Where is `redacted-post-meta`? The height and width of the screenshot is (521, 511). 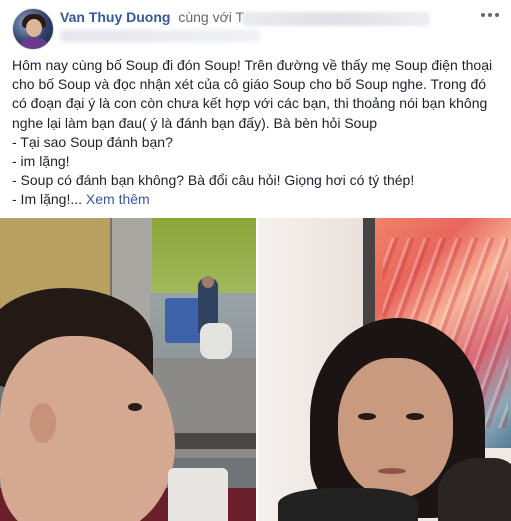 redacted-post-meta is located at coordinates (160, 36).